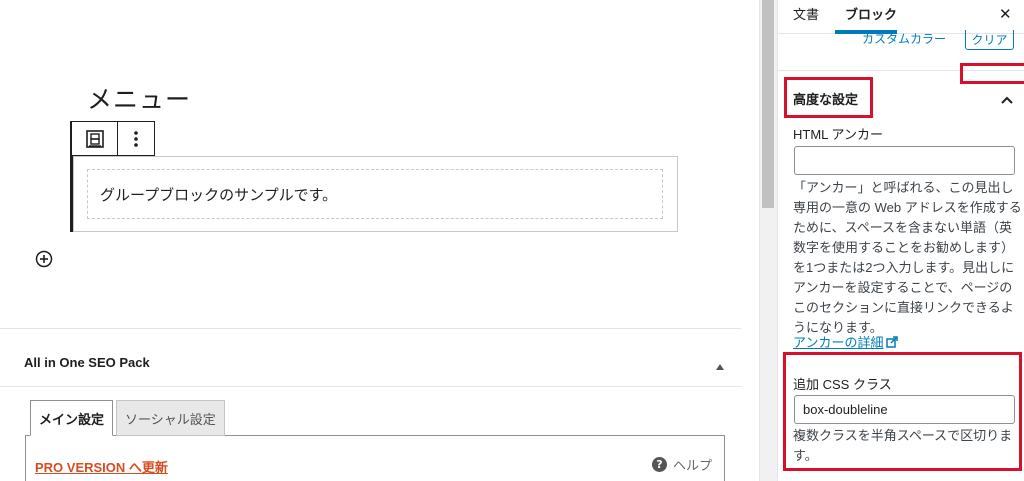 This screenshot has height=481, width=1024. What do you see at coordinates (902, 411) in the screenshot?
I see `highlight-css-box` at bounding box center [902, 411].